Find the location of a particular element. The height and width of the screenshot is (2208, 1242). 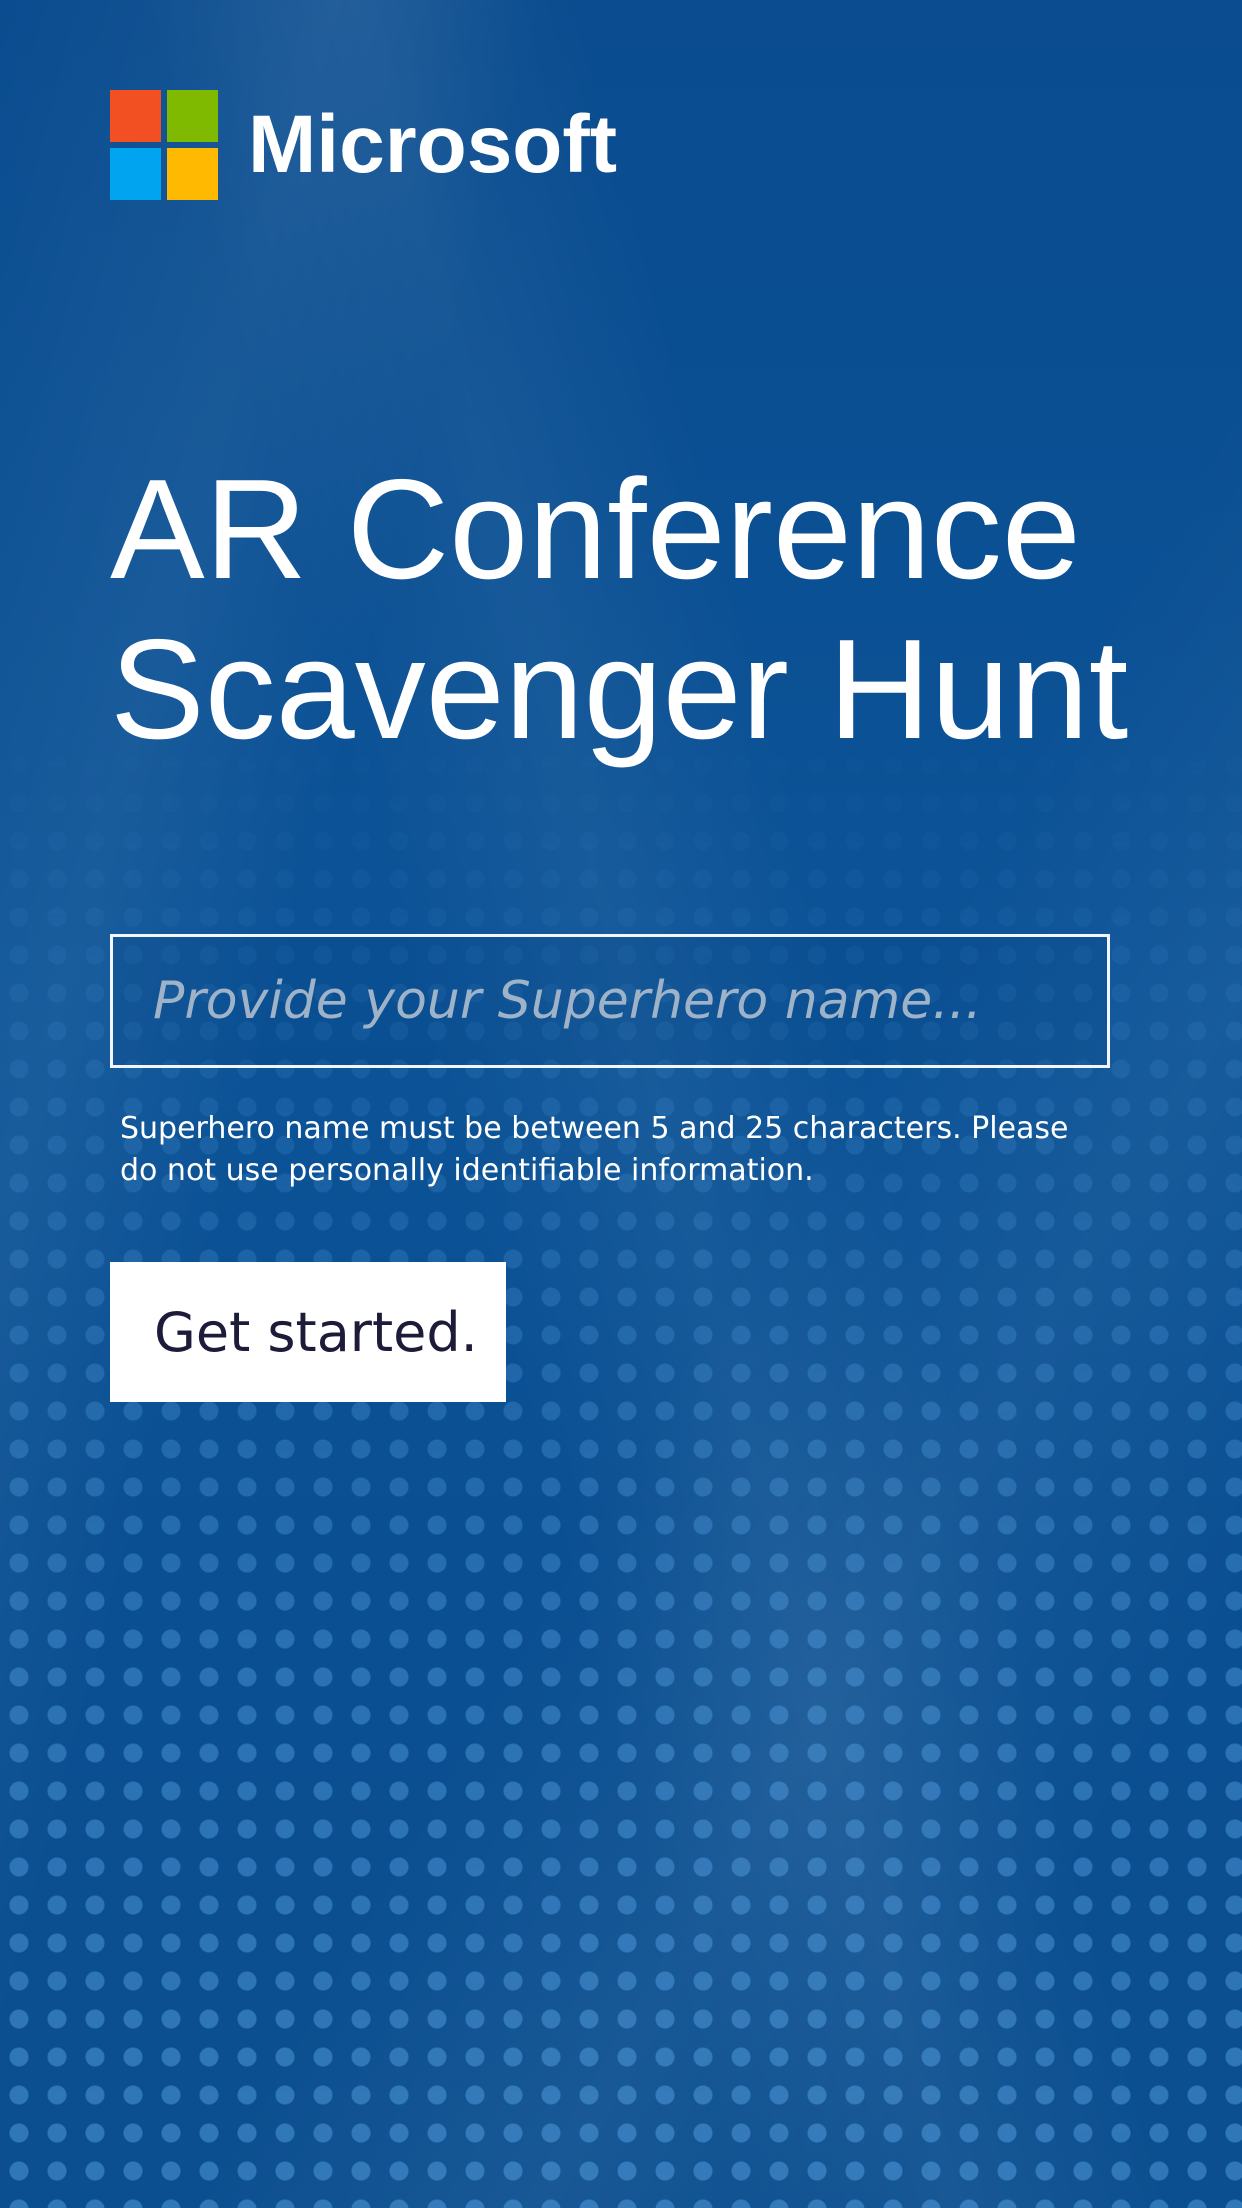

brand-header: Microsoft is located at coordinates (610, 145).